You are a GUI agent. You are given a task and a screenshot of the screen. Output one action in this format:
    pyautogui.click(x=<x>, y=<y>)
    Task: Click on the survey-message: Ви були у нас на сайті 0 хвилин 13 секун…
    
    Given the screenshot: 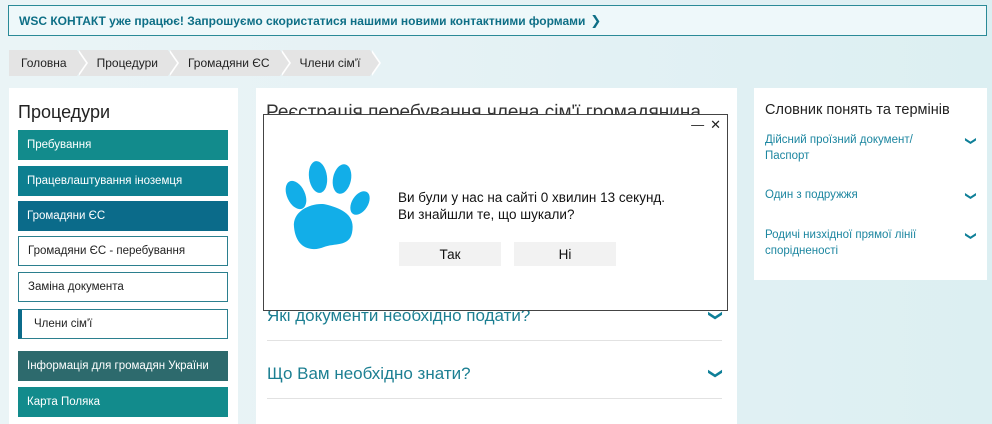 What is the action you would take?
    pyautogui.click(x=531, y=206)
    